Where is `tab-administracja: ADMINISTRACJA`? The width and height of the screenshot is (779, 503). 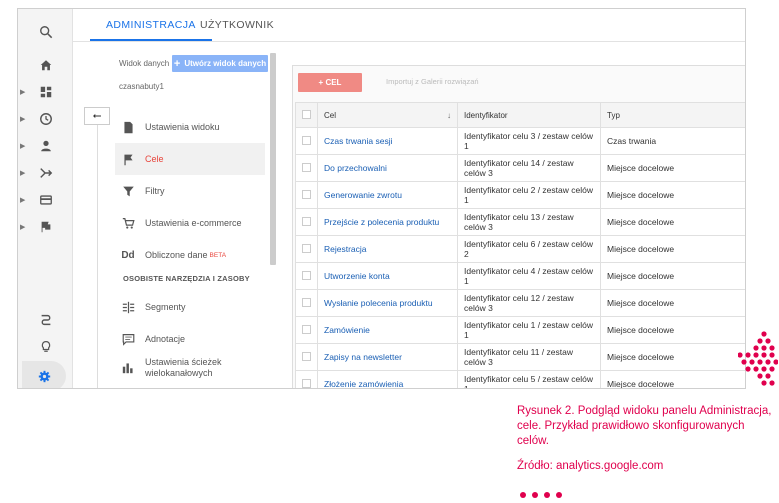
tab-administracja: ADMINISTRACJA is located at coordinates (151, 25).